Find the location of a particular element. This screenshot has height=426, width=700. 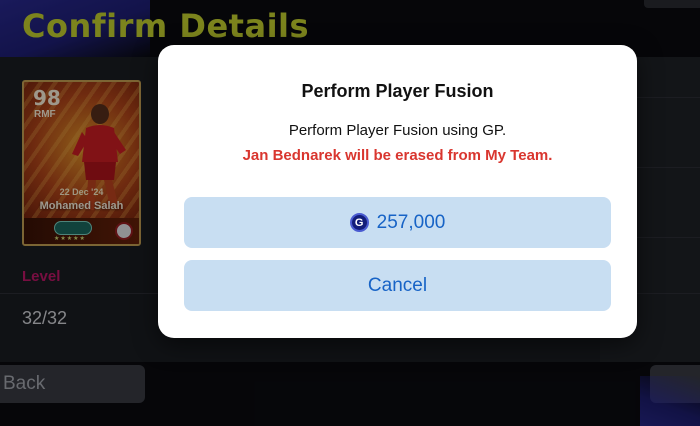

confirm-gp-button: G 257,000 is located at coordinates (397, 222).